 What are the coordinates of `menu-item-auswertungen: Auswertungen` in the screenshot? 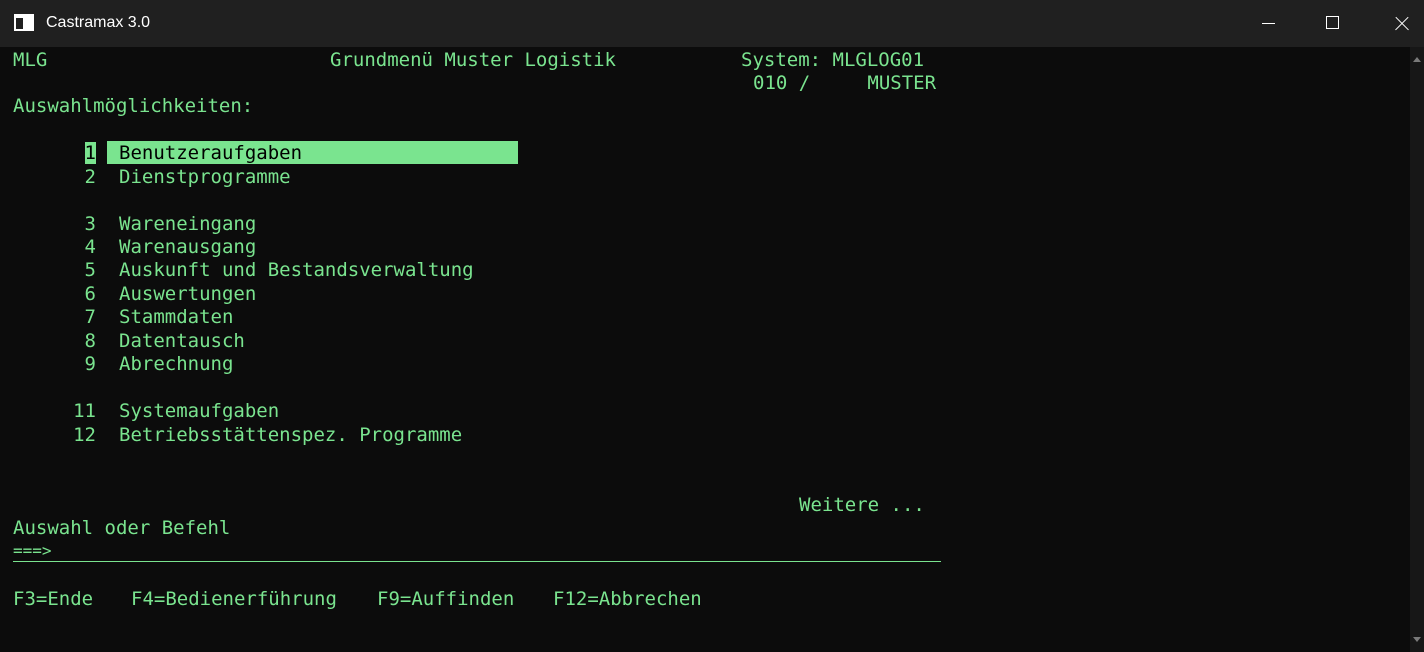 It's located at (187, 294).